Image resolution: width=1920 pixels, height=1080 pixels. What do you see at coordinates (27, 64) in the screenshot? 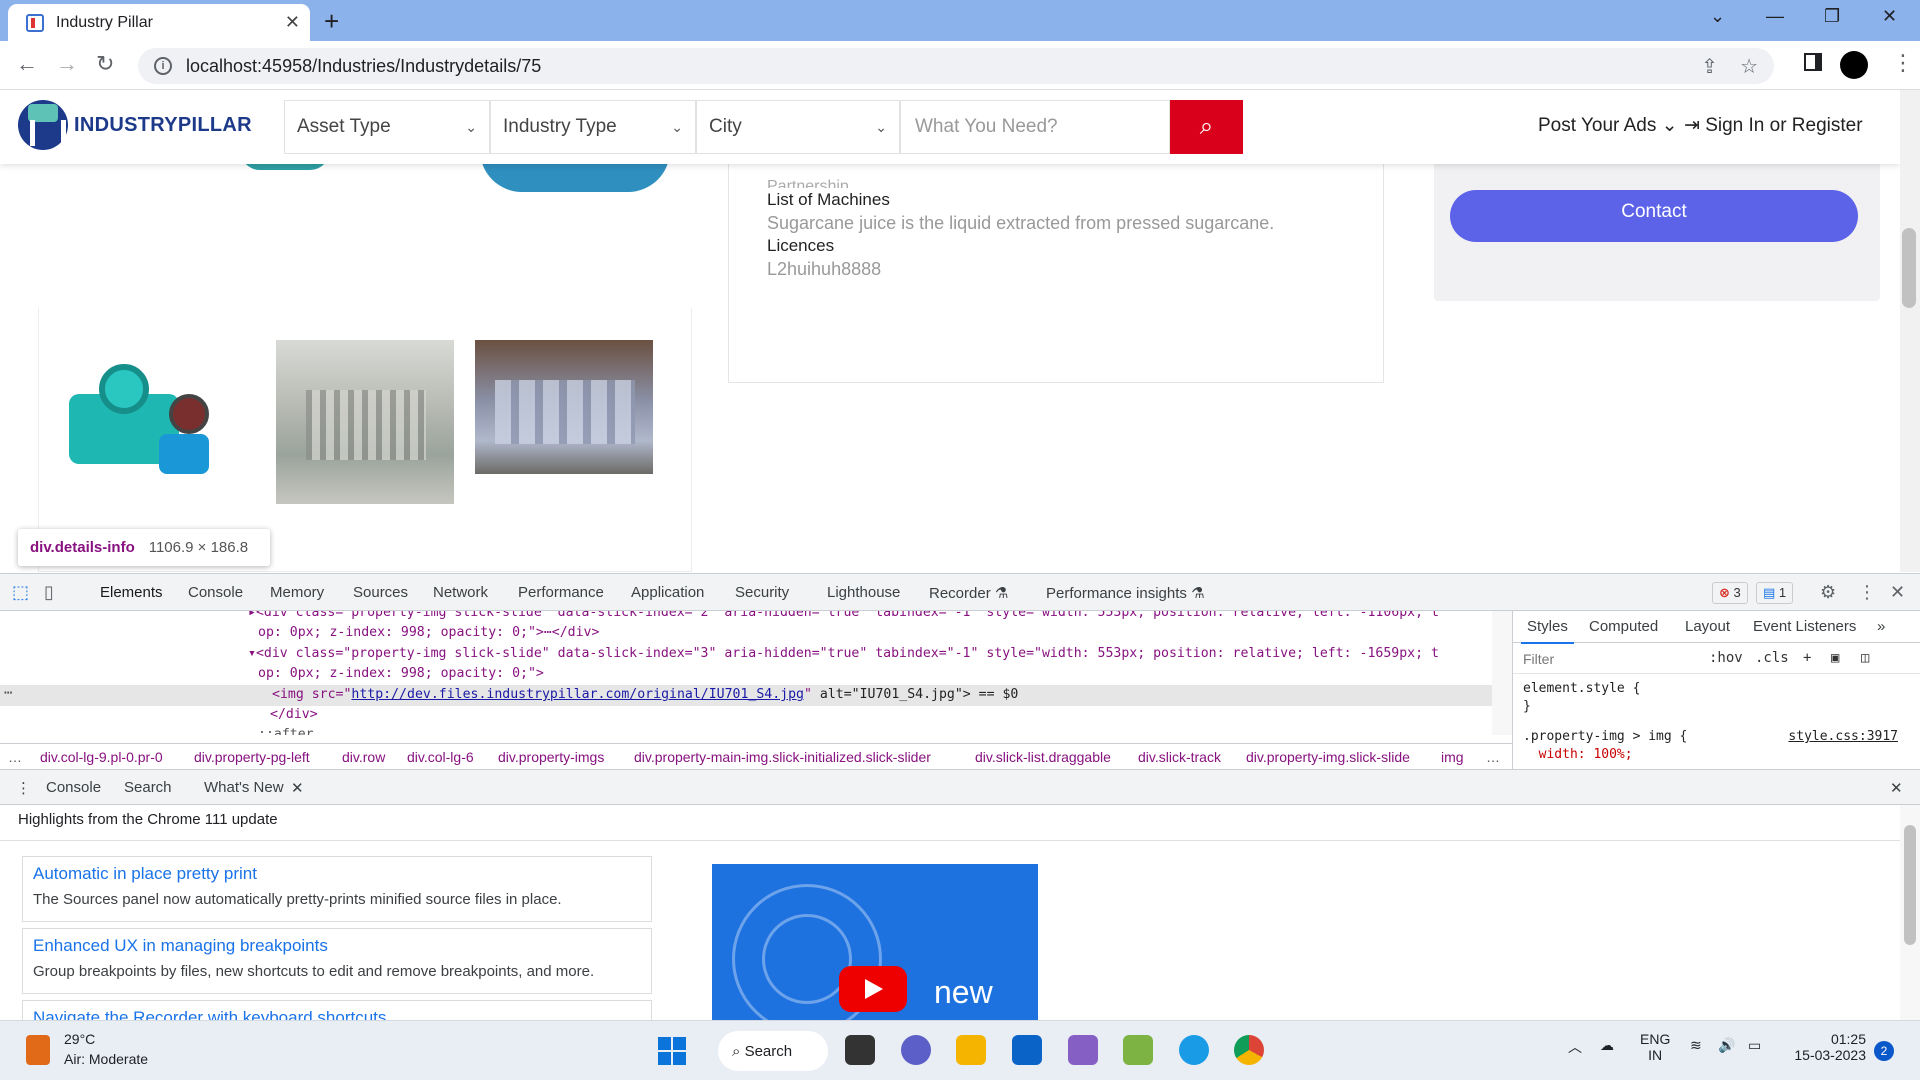
I see `back-icon: ←` at bounding box center [27, 64].